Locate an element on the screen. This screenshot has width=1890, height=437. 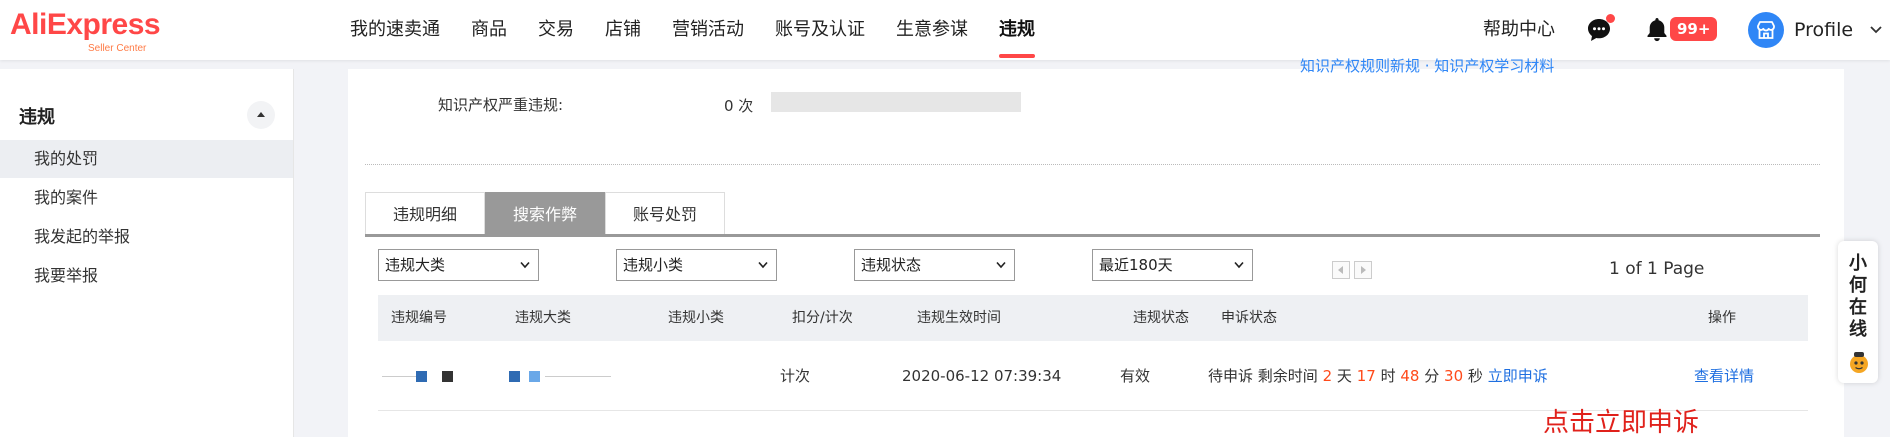
col-points: 扣分/计次 is located at coordinates (822, 318).